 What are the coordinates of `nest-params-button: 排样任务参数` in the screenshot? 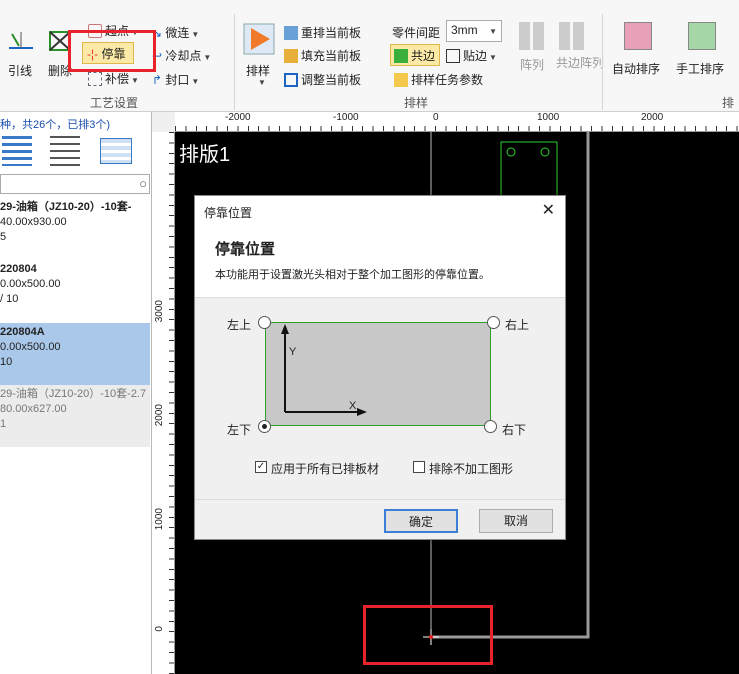 It's located at (438, 79).